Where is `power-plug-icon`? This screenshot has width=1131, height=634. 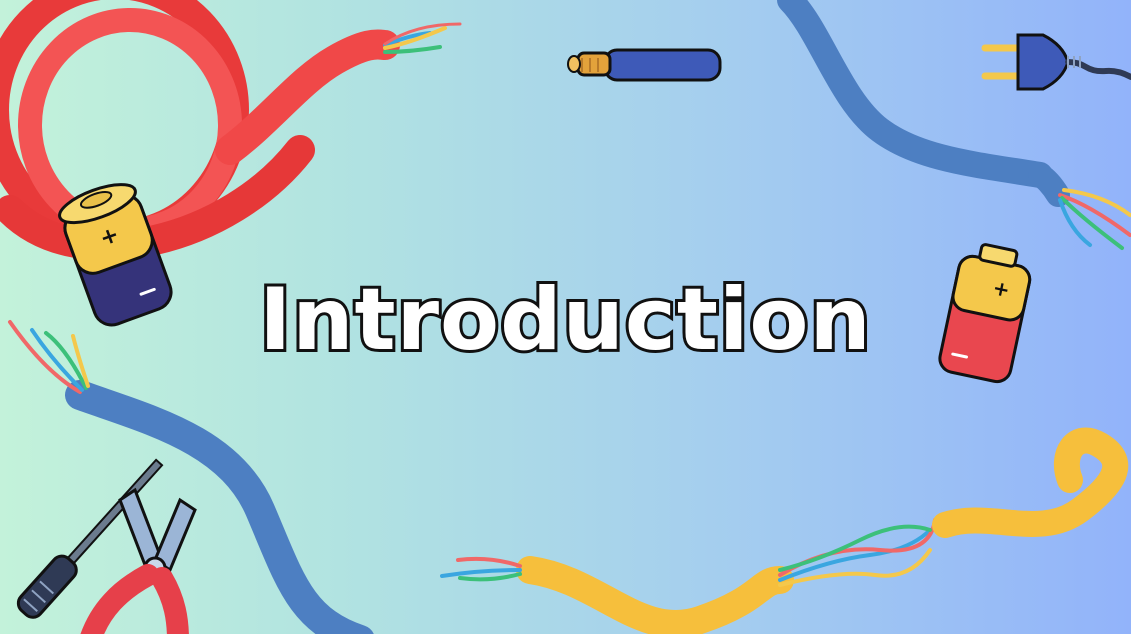 power-plug-icon is located at coordinates (1056, 62).